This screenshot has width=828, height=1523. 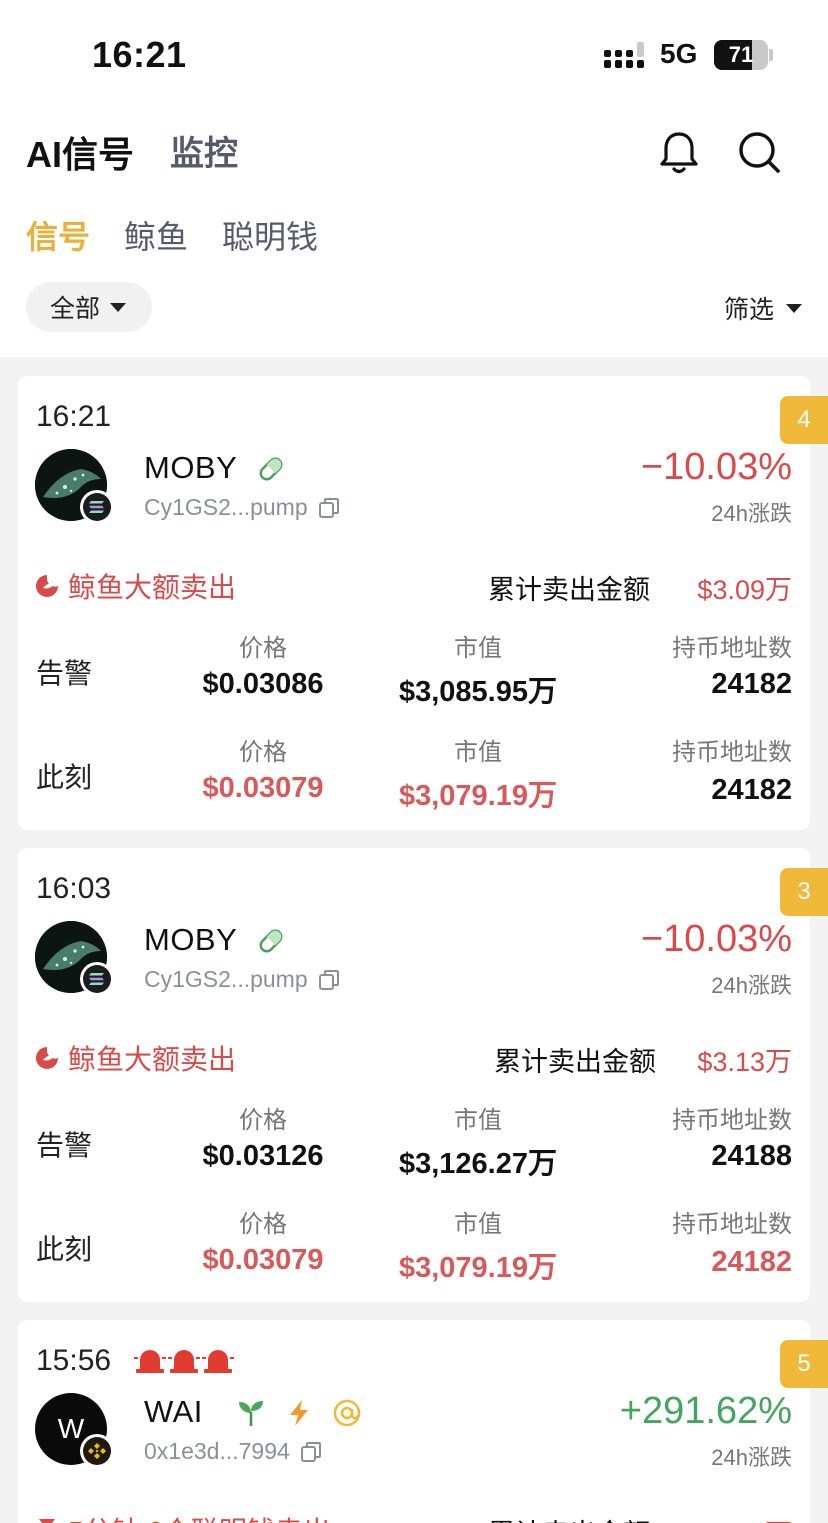 I want to click on token-name: MOBY, so click(x=191, y=467).